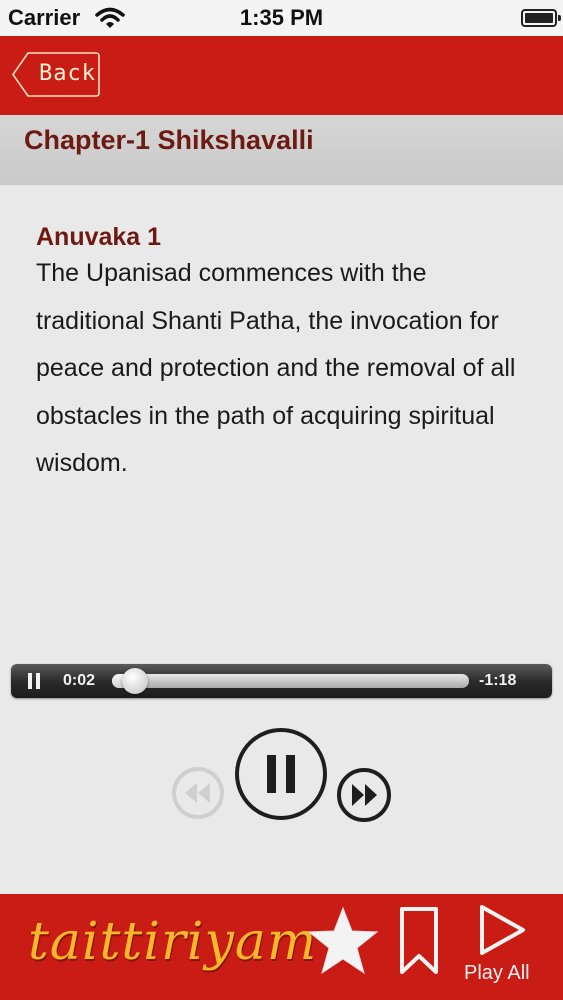  Describe the element at coordinates (502, 930) in the screenshot. I see `play-icon` at that location.